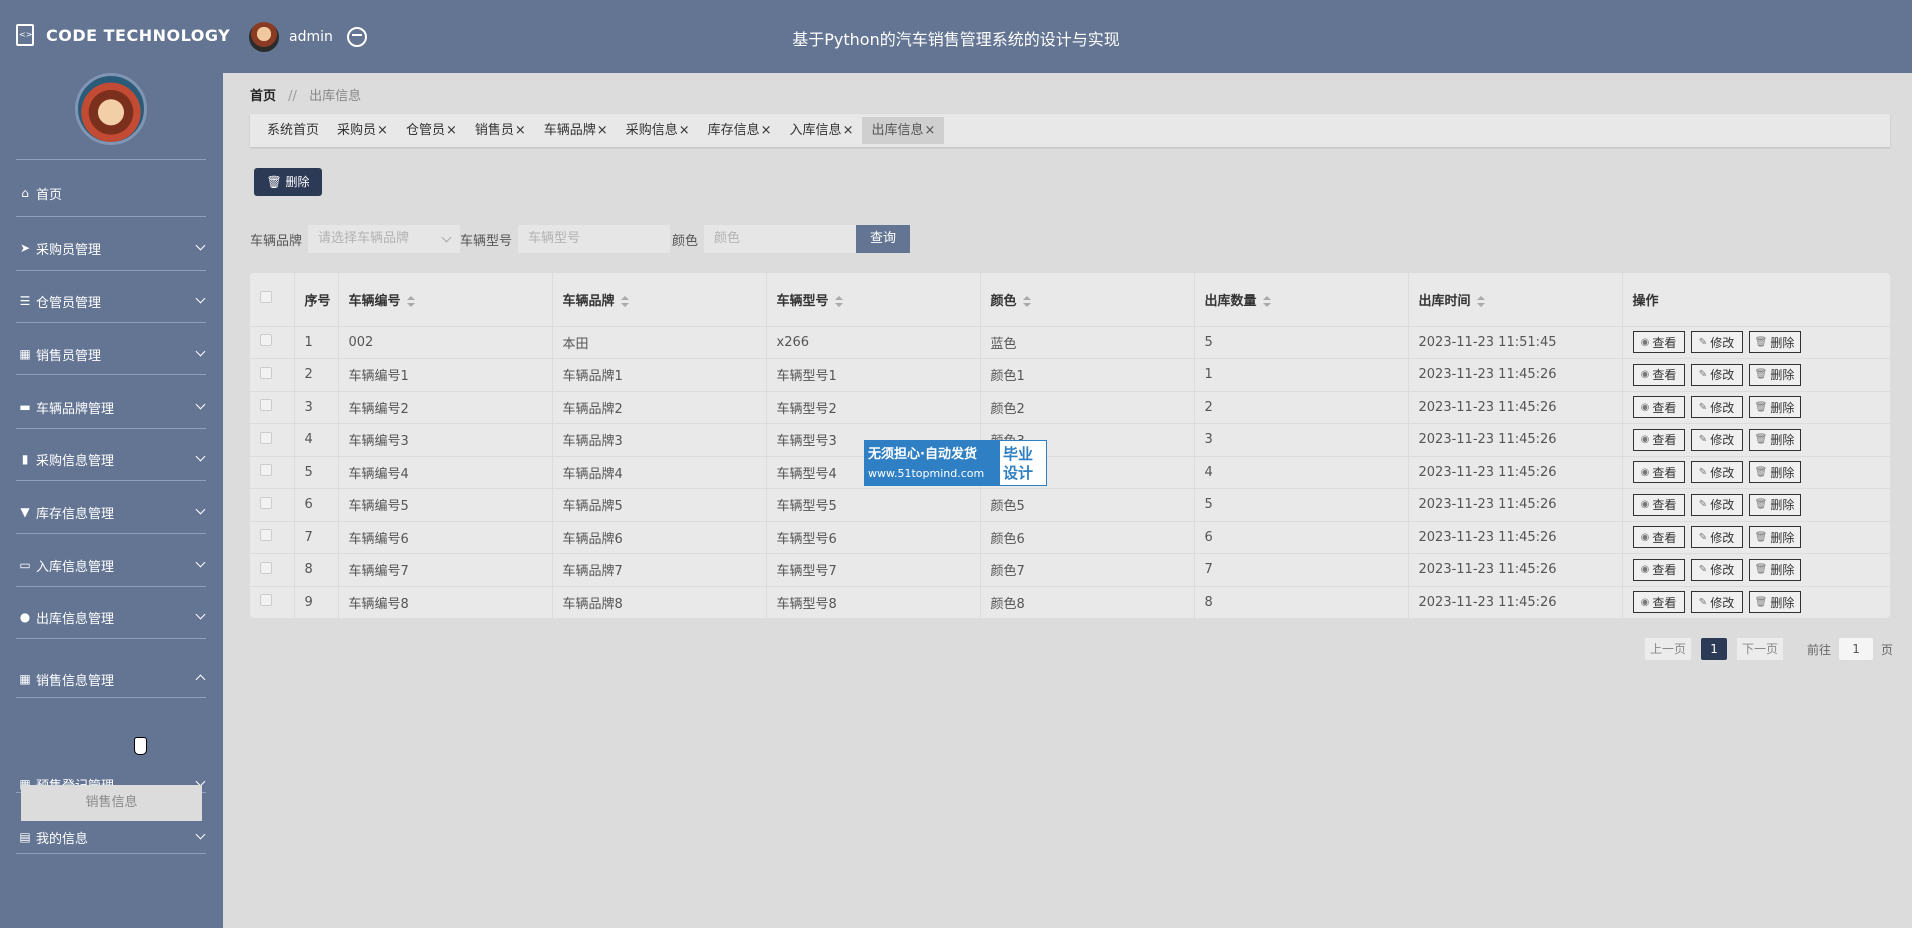 This screenshot has width=1912, height=928. I want to click on tab: 入库信息×, so click(822, 130).